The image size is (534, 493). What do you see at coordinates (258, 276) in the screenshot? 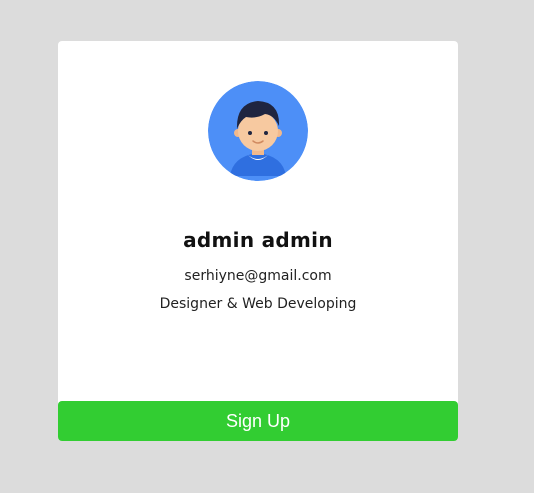
I see `profile-email: serhiyne@gmail.com` at bounding box center [258, 276].